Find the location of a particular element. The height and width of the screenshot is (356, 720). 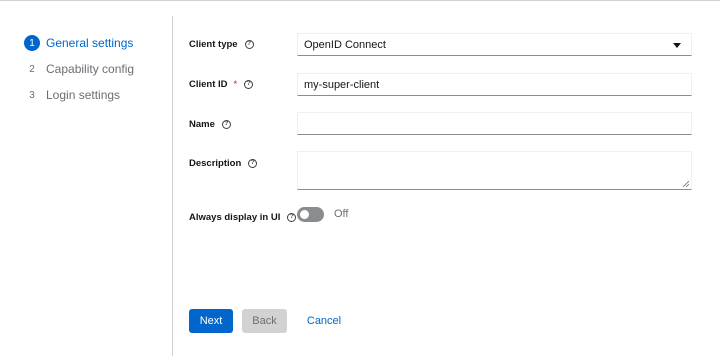

wizard-step-capability-config: 2 Capability config is located at coordinates (79, 69).